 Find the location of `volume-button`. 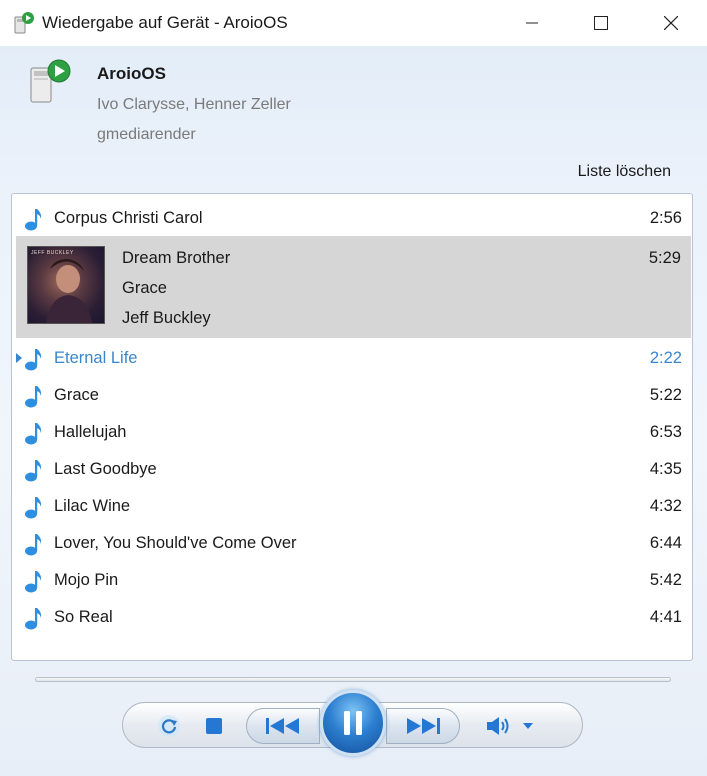

volume-button is located at coordinates (500, 726).